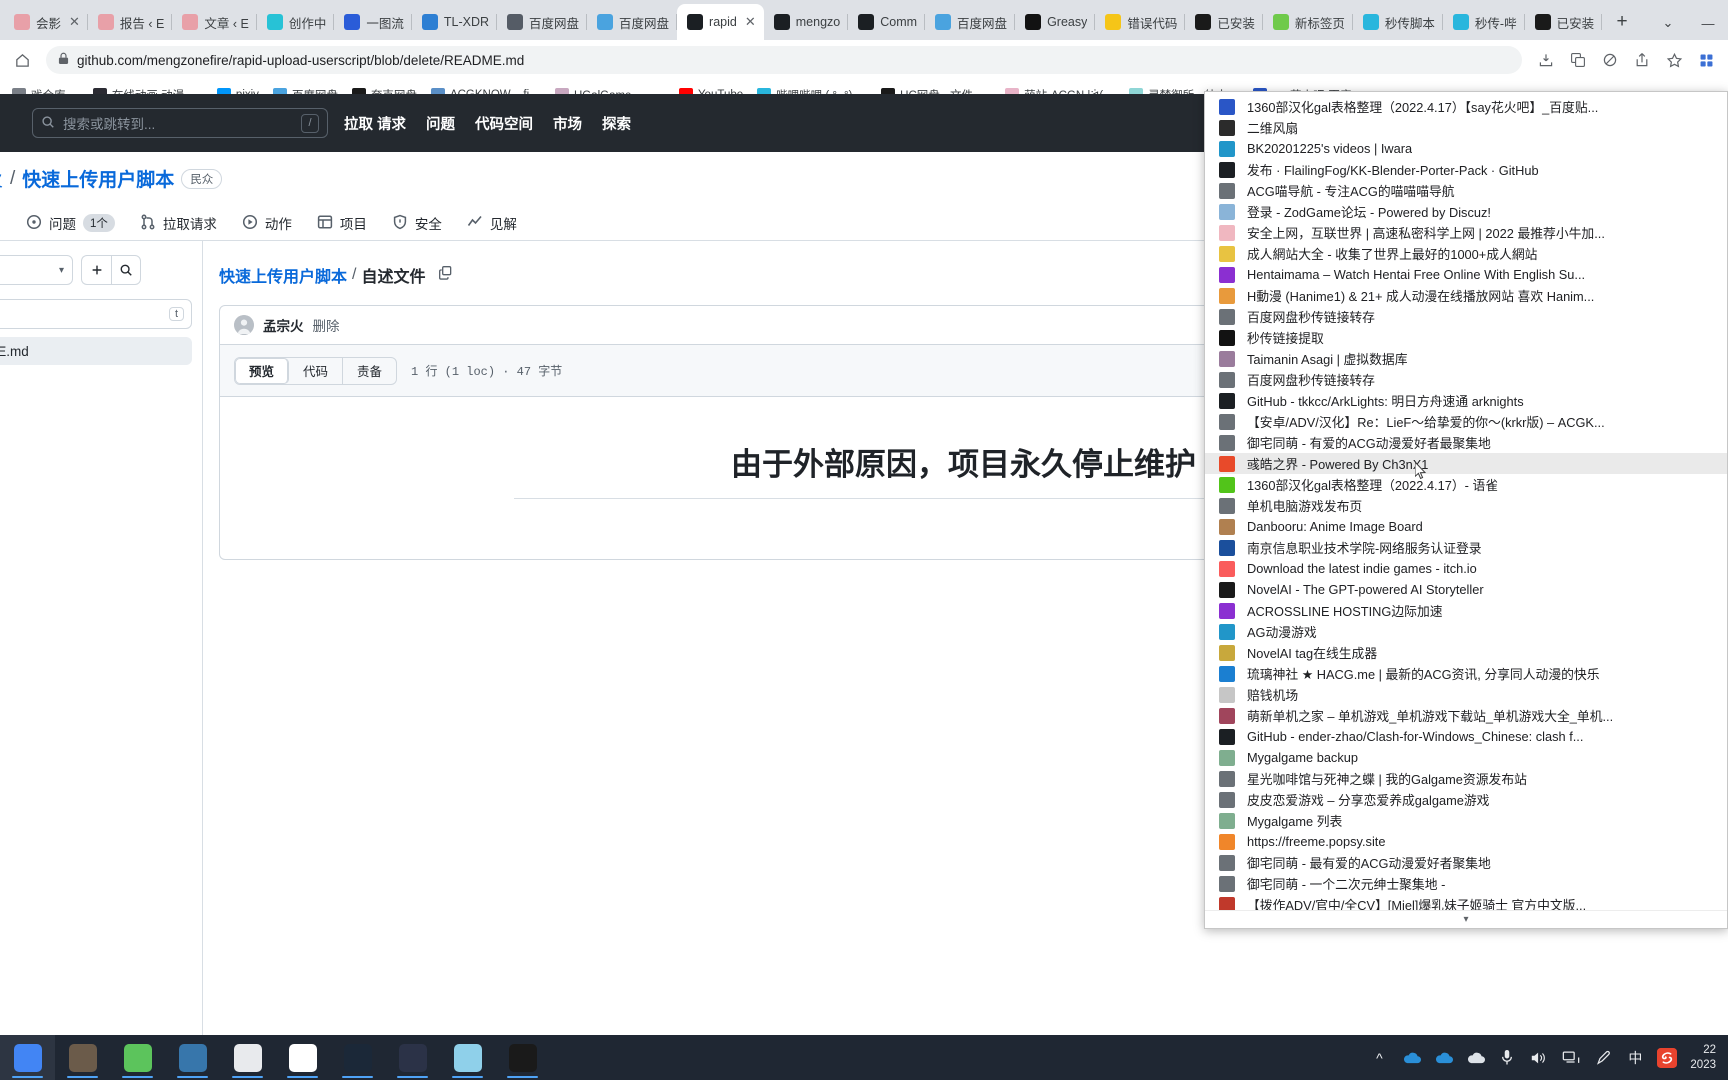 This screenshot has height=1080, width=1728. I want to click on commit-message: 删除, so click(326, 325).